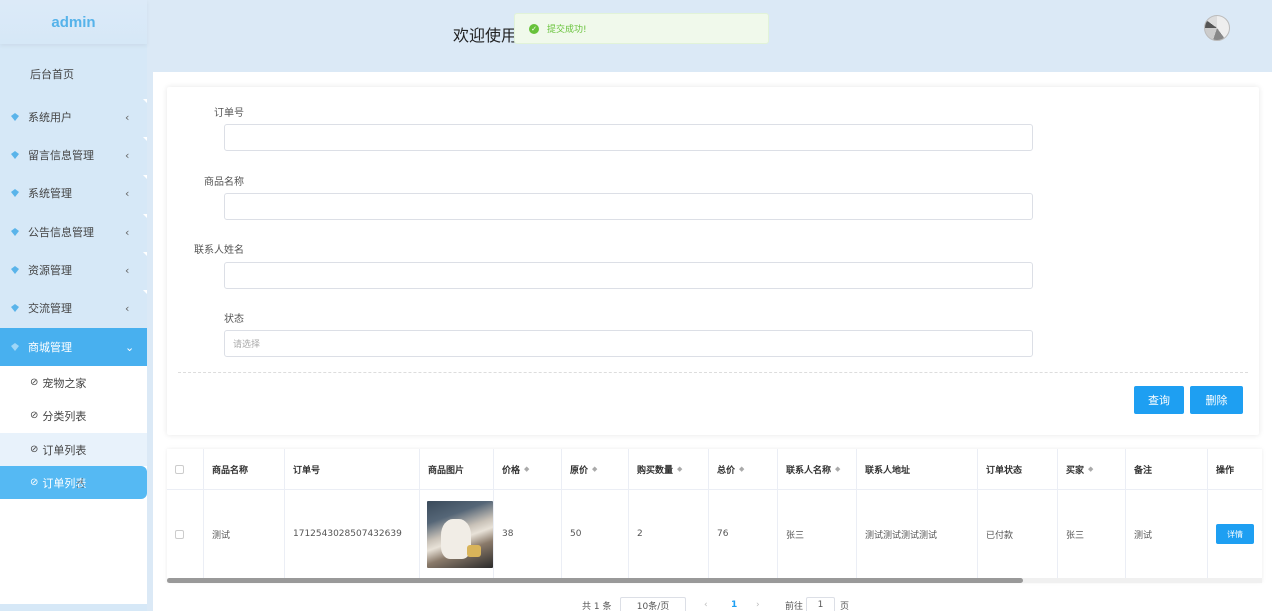 The height and width of the screenshot is (611, 1272). I want to click on sidebar-subitem-pet-home: ⊘ 宠物之家, so click(73, 382).